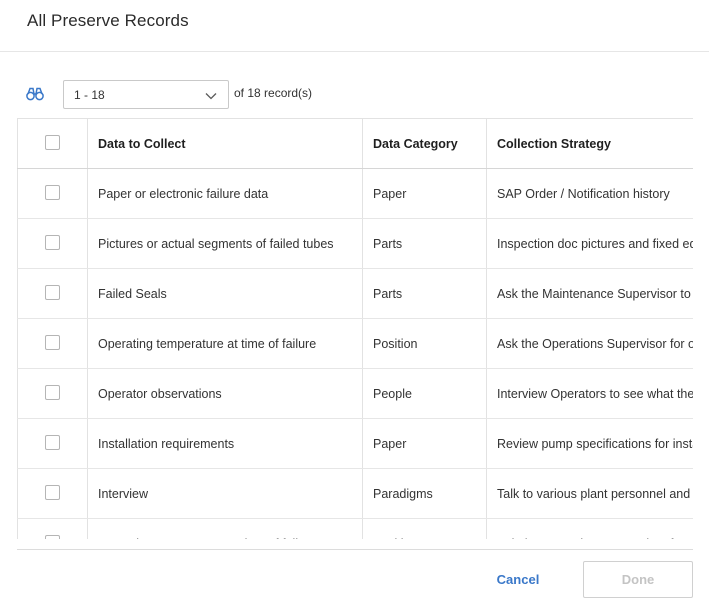  I want to click on select-all-cell, so click(52, 143).